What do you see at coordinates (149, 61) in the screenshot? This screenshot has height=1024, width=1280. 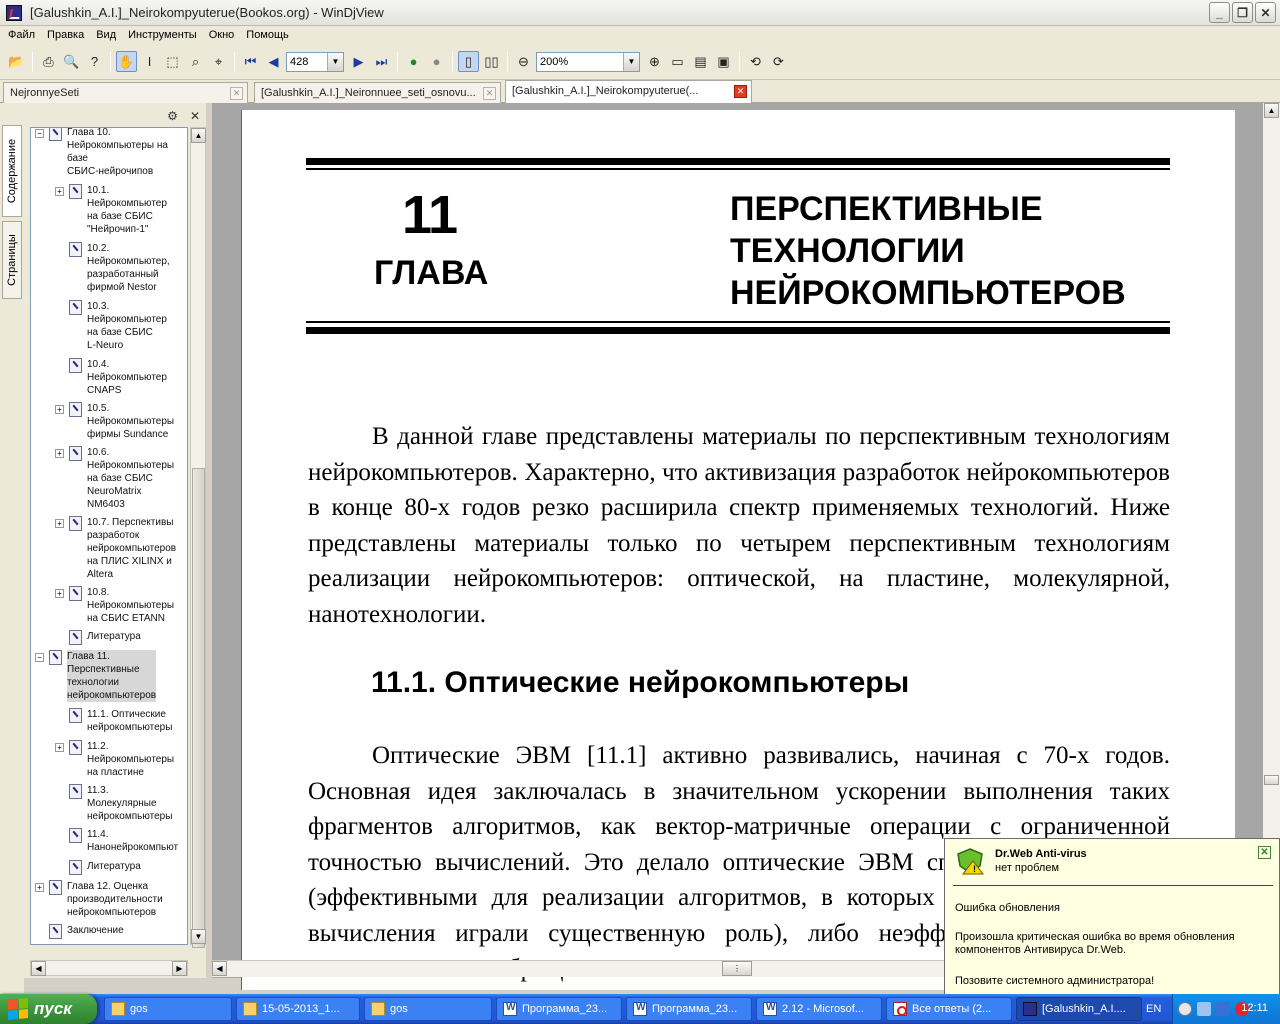 I see `text-select-icon: I` at bounding box center [149, 61].